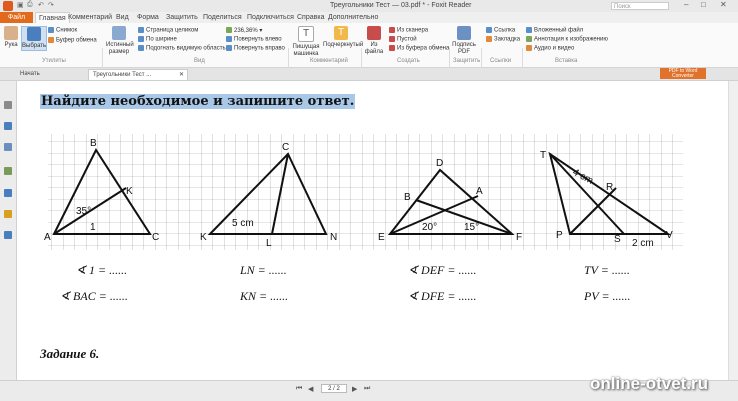 This screenshot has height=401, width=738. Describe the element at coordinates (51, 74) in the screenshot. I see `tab-start: Начать` at that location.